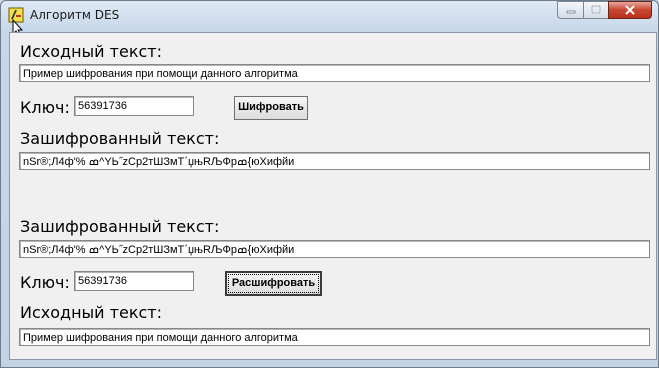  I want to click on encrypt-key-input: 56391736, so click(134, 106).